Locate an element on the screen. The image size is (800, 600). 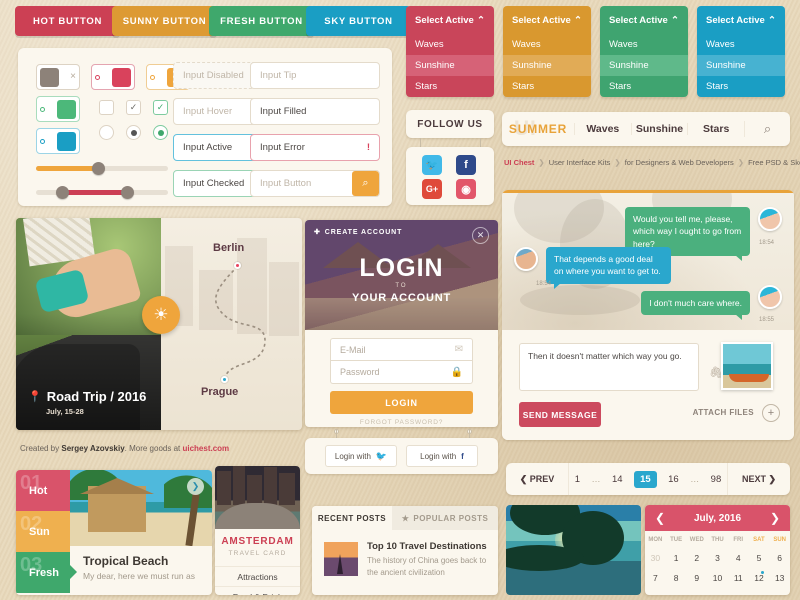
select-red: Select Active ⌃ Waves Sunshine Stars is located at coordinates (450, 51).